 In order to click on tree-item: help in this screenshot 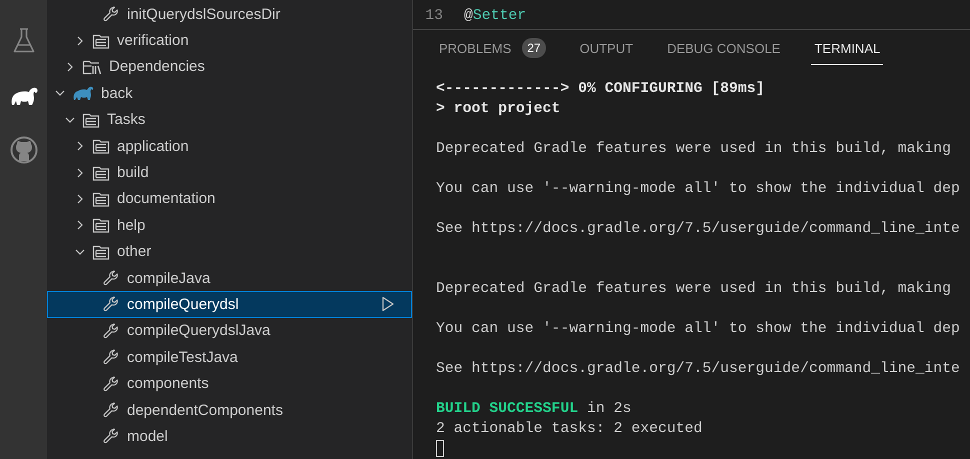, I will do `click(229, 225)`.